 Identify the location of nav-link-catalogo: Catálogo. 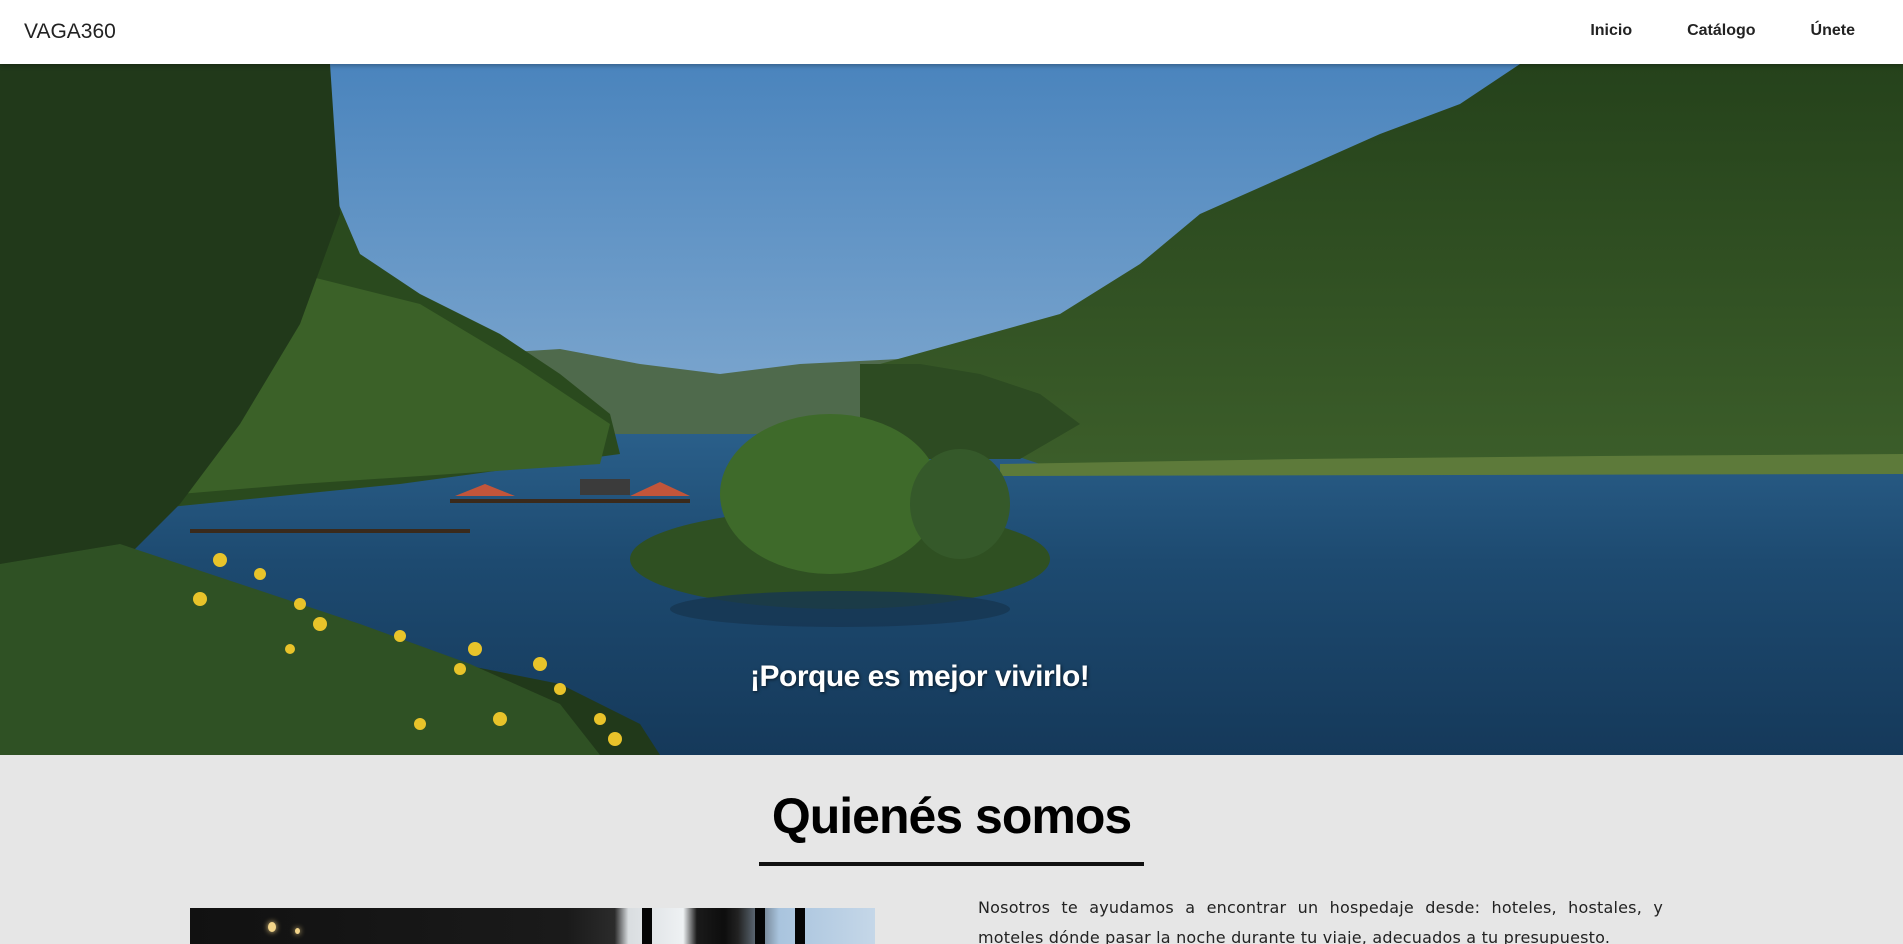
(1721, 31).